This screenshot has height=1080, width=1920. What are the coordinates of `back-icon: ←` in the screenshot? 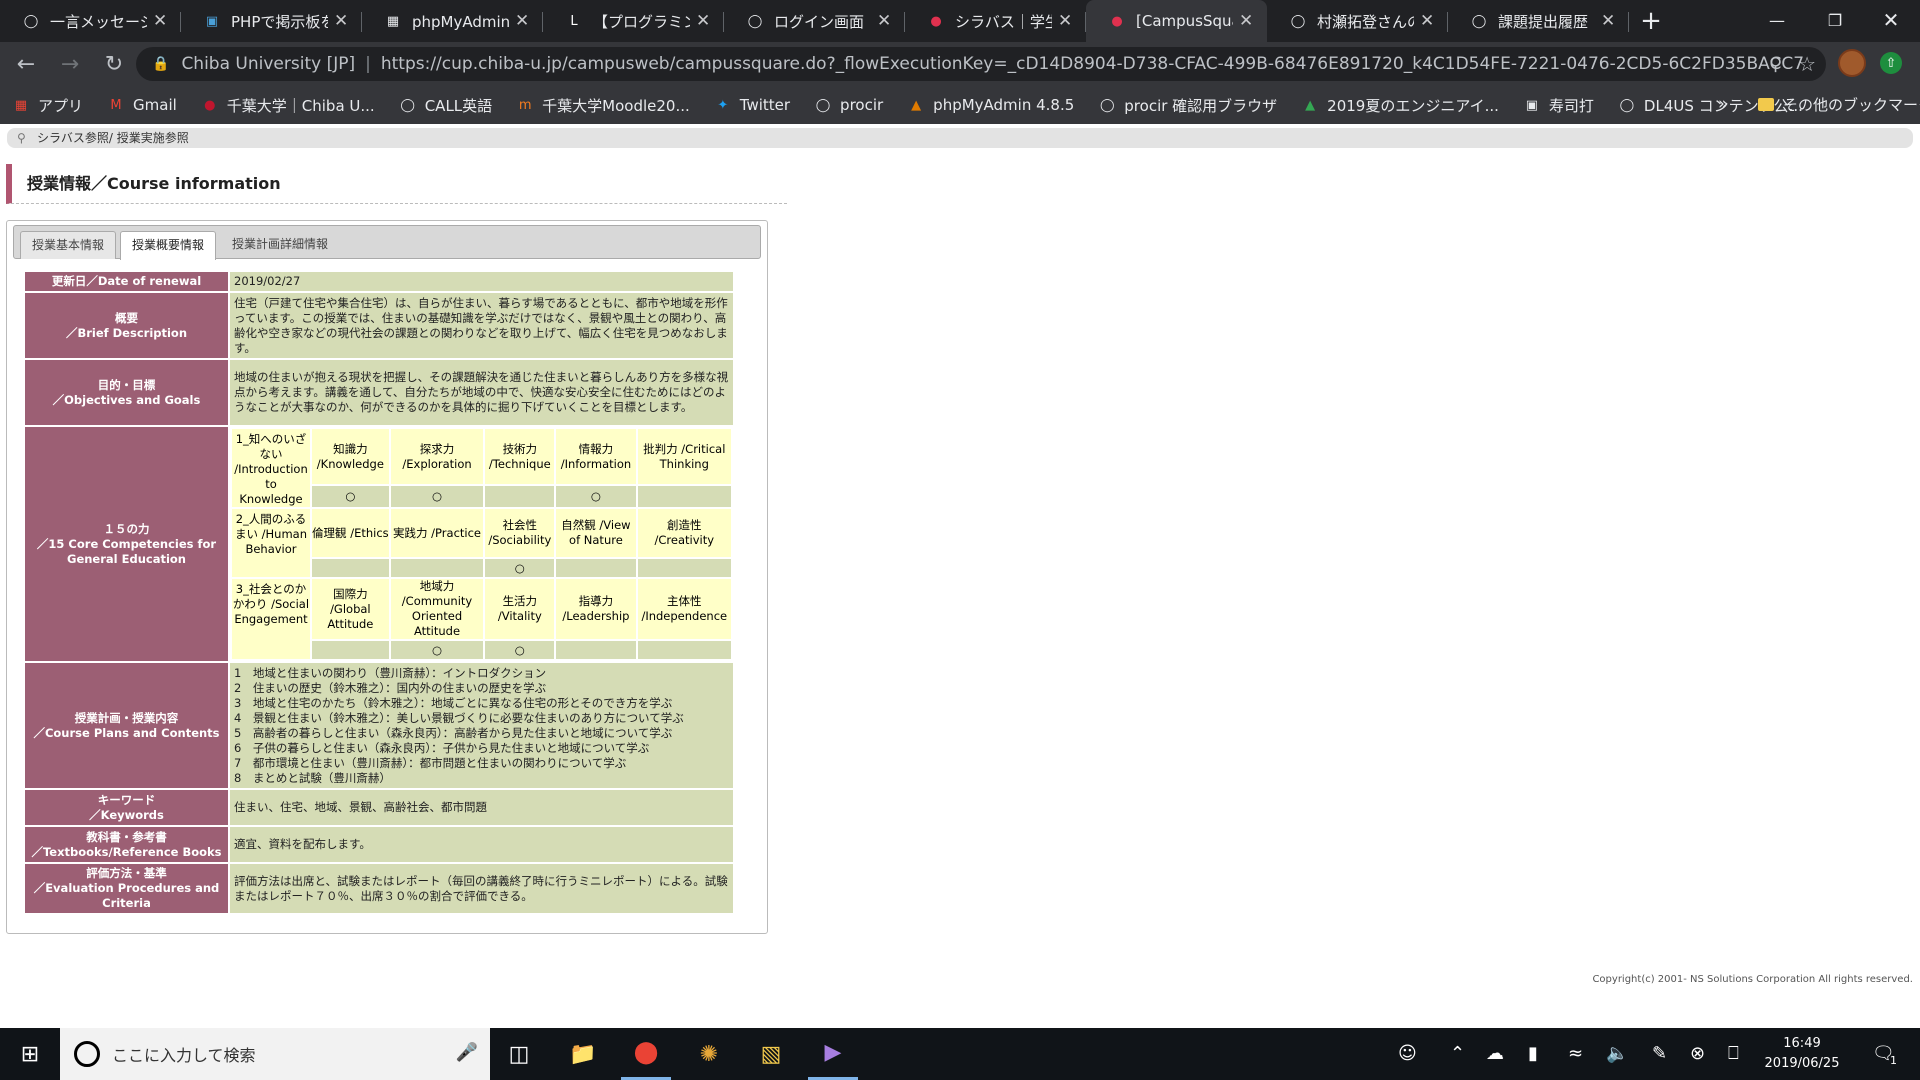 It's located at (26, 64).